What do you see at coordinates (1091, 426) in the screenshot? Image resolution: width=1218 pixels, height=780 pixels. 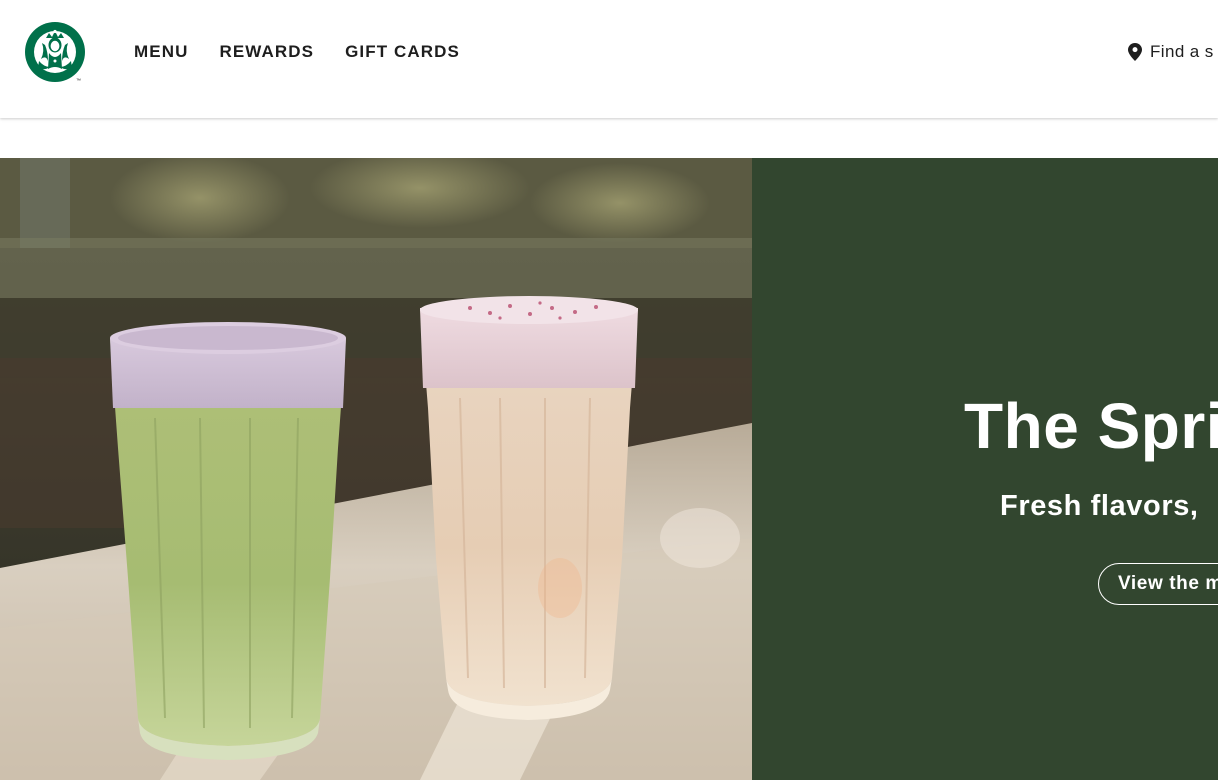 I see `hero-title: The Spri` at bounding box center [1091, 426].